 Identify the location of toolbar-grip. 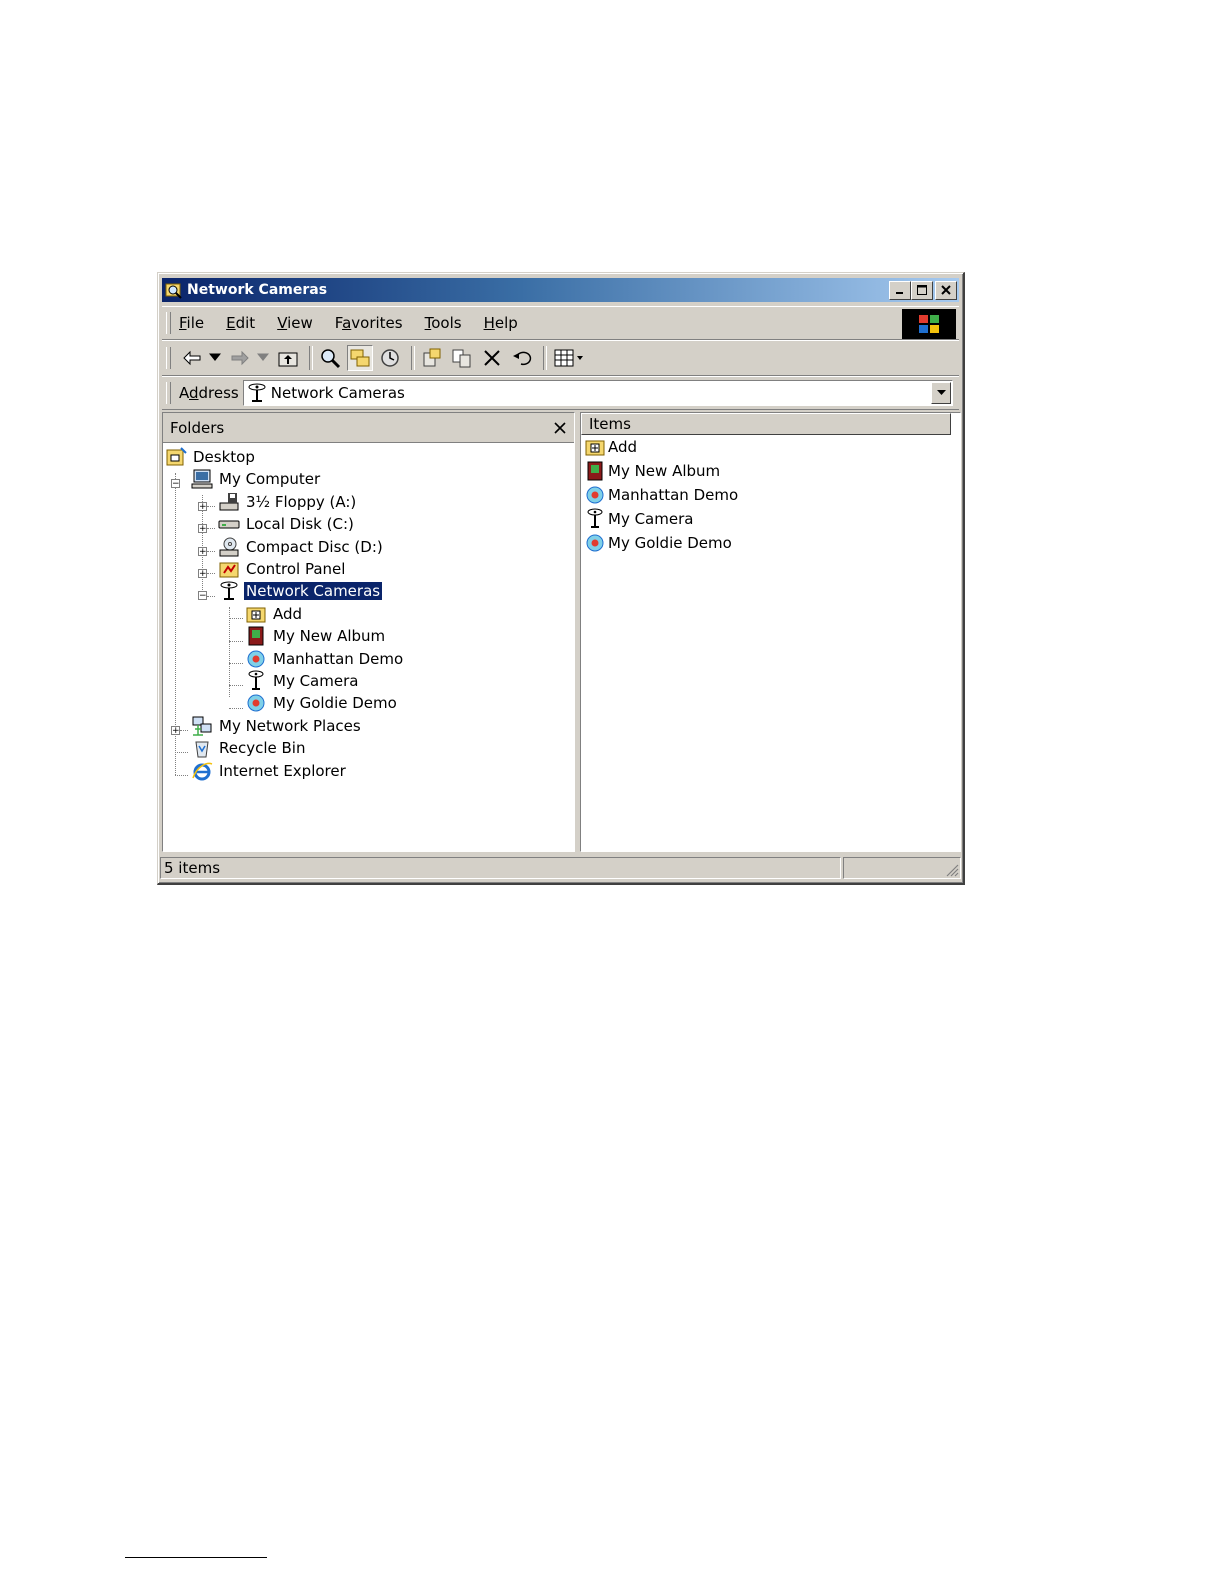
(168, 358).